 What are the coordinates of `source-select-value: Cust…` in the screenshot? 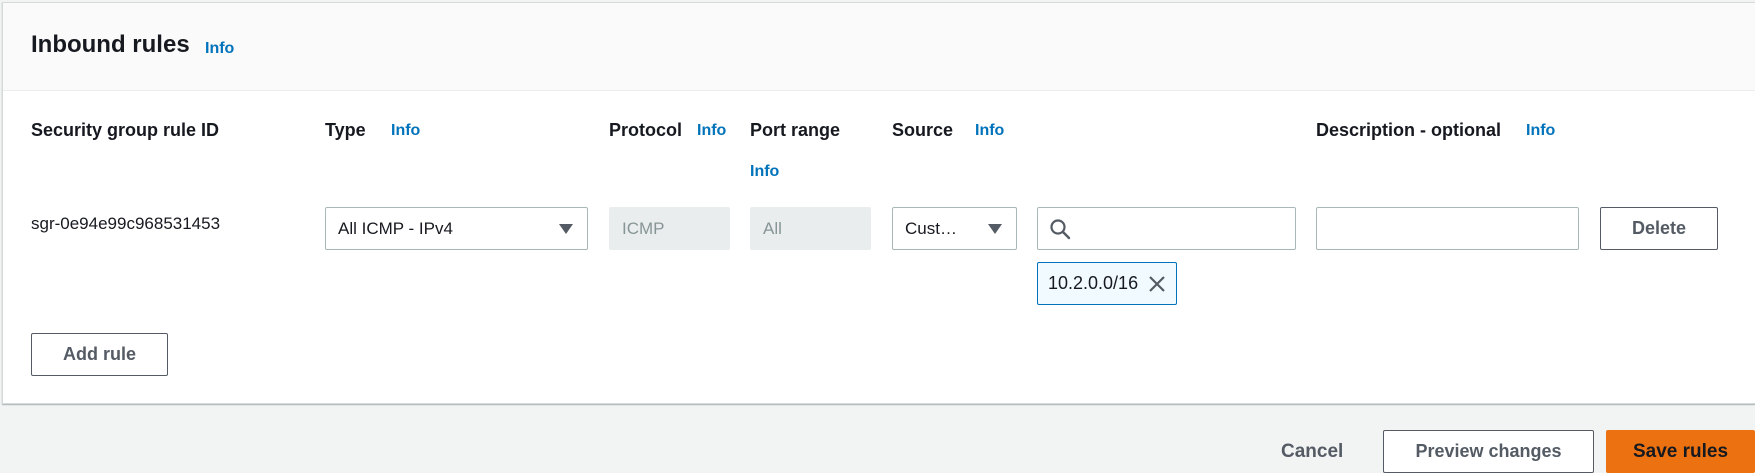 It's located at (931, 228).